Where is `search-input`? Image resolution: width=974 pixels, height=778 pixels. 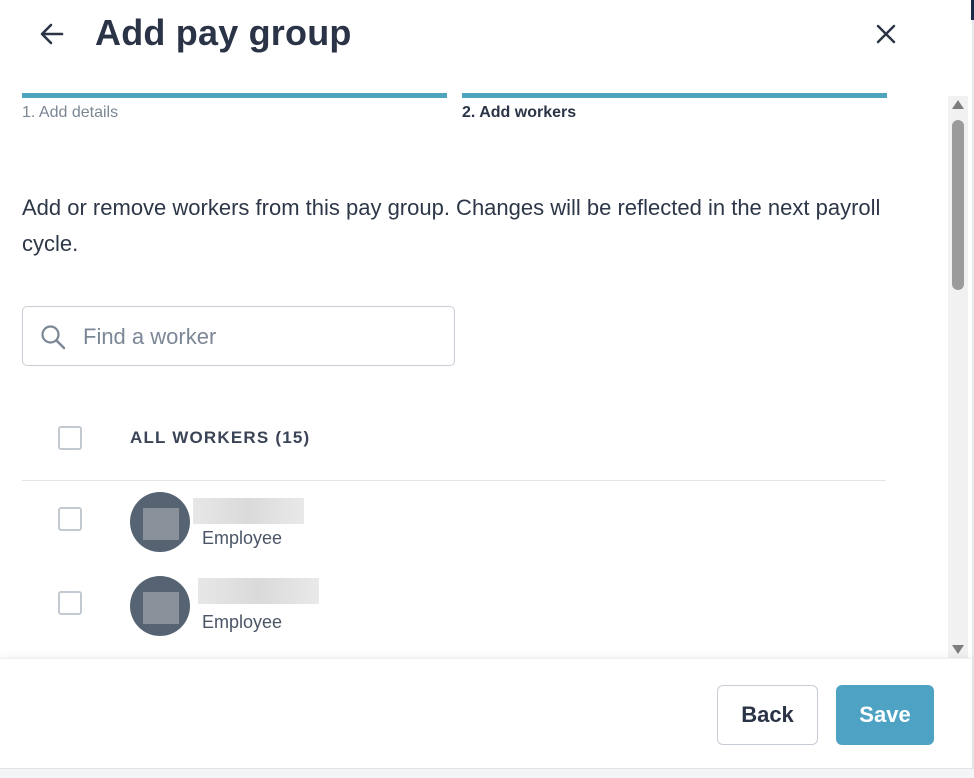
search-input is located at coordinates (263, 337).